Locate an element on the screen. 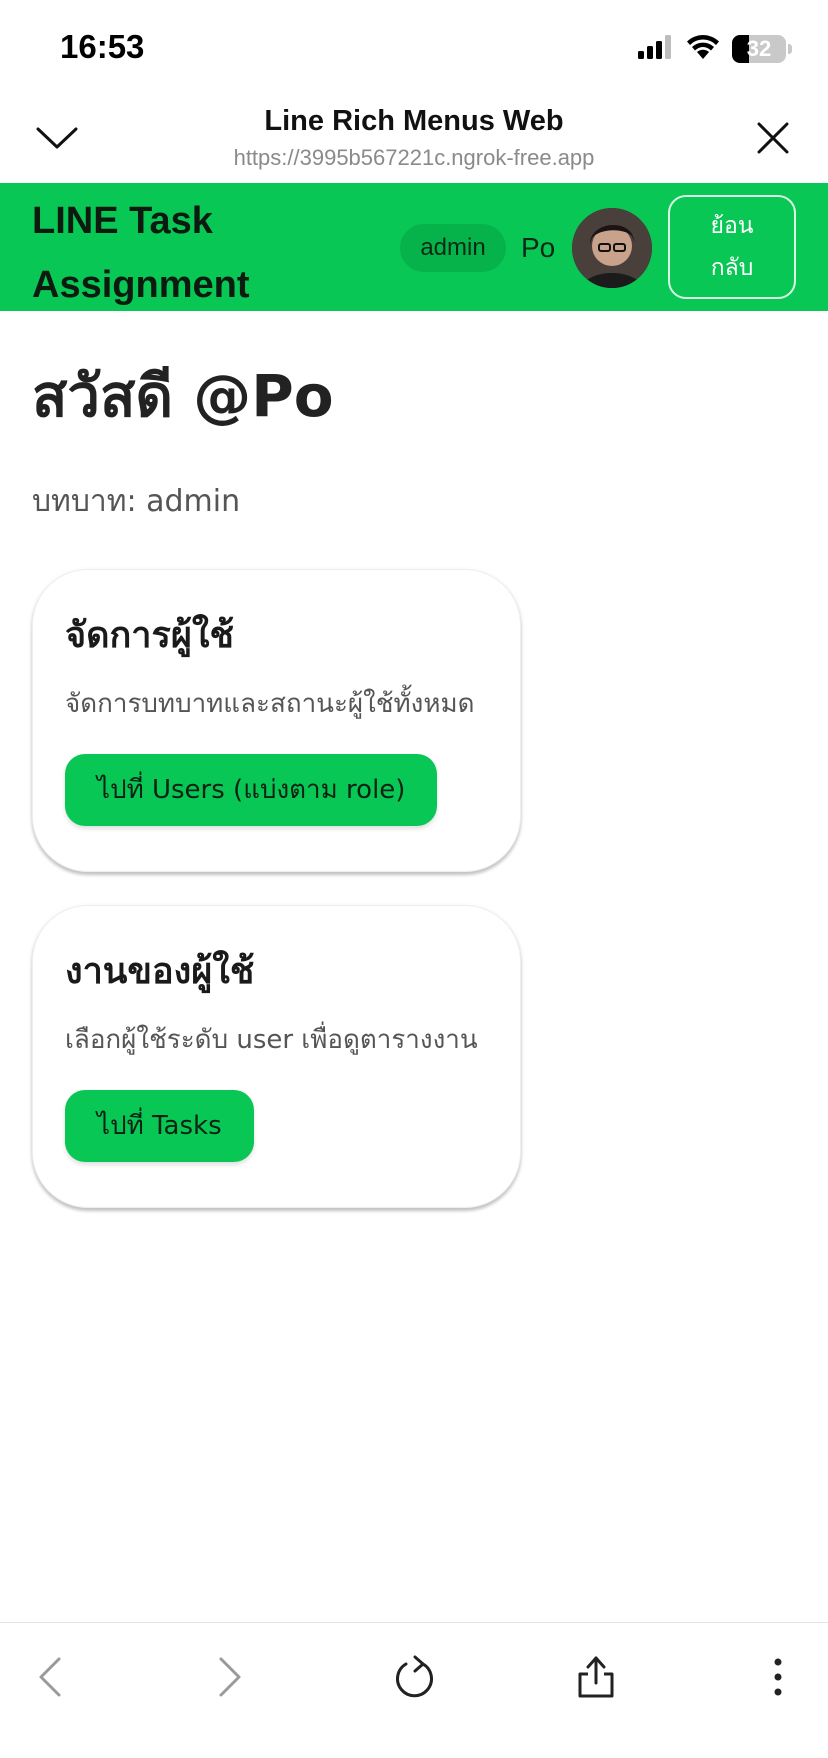 The height and width of the screenshot is (1758, 828). reload-button is located at coordinates (414, 1679).